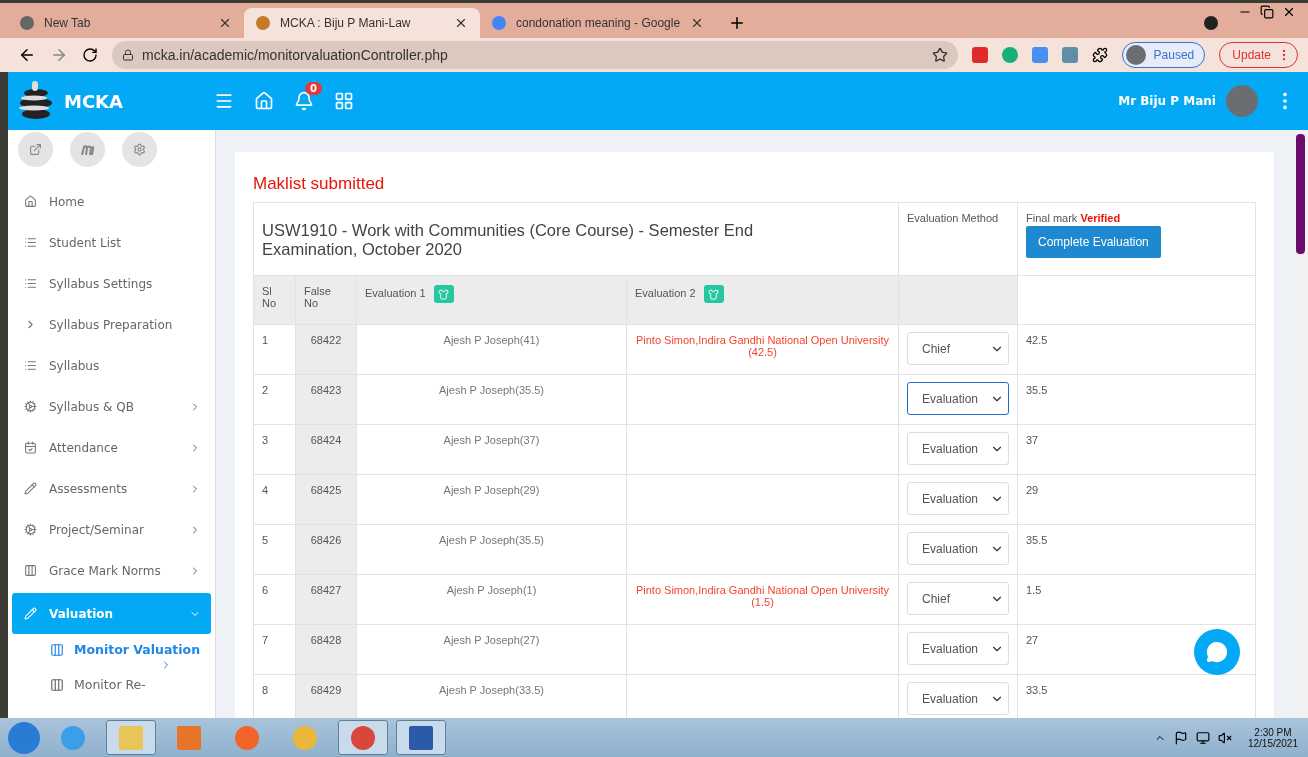  Describe the element at coordinates (491, 340) in the screenshot. I see `table-cell-text: Ajesh P Joseph(41)` at that location.